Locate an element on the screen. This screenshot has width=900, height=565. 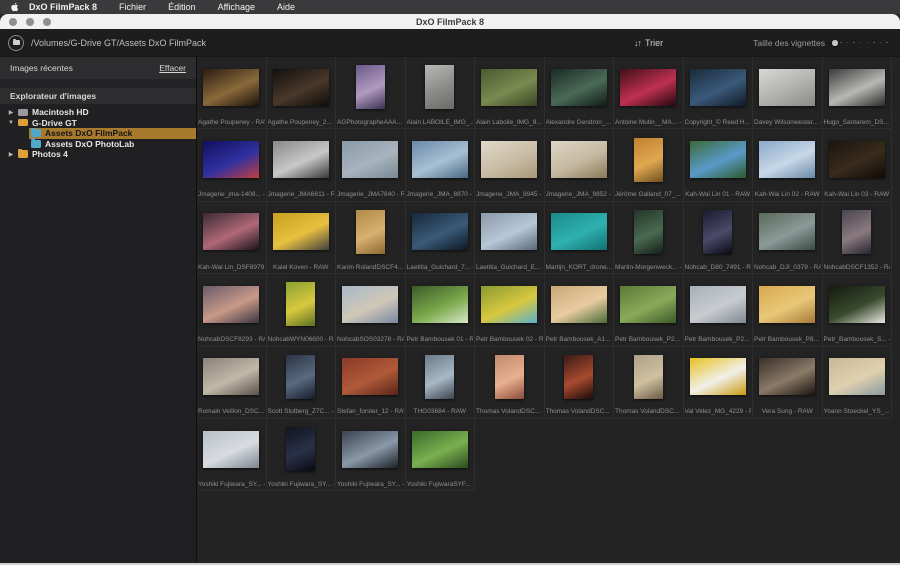
thumbnail-item: Petr_Bambousek_S... - RAW is located at coordinates (857, 310).